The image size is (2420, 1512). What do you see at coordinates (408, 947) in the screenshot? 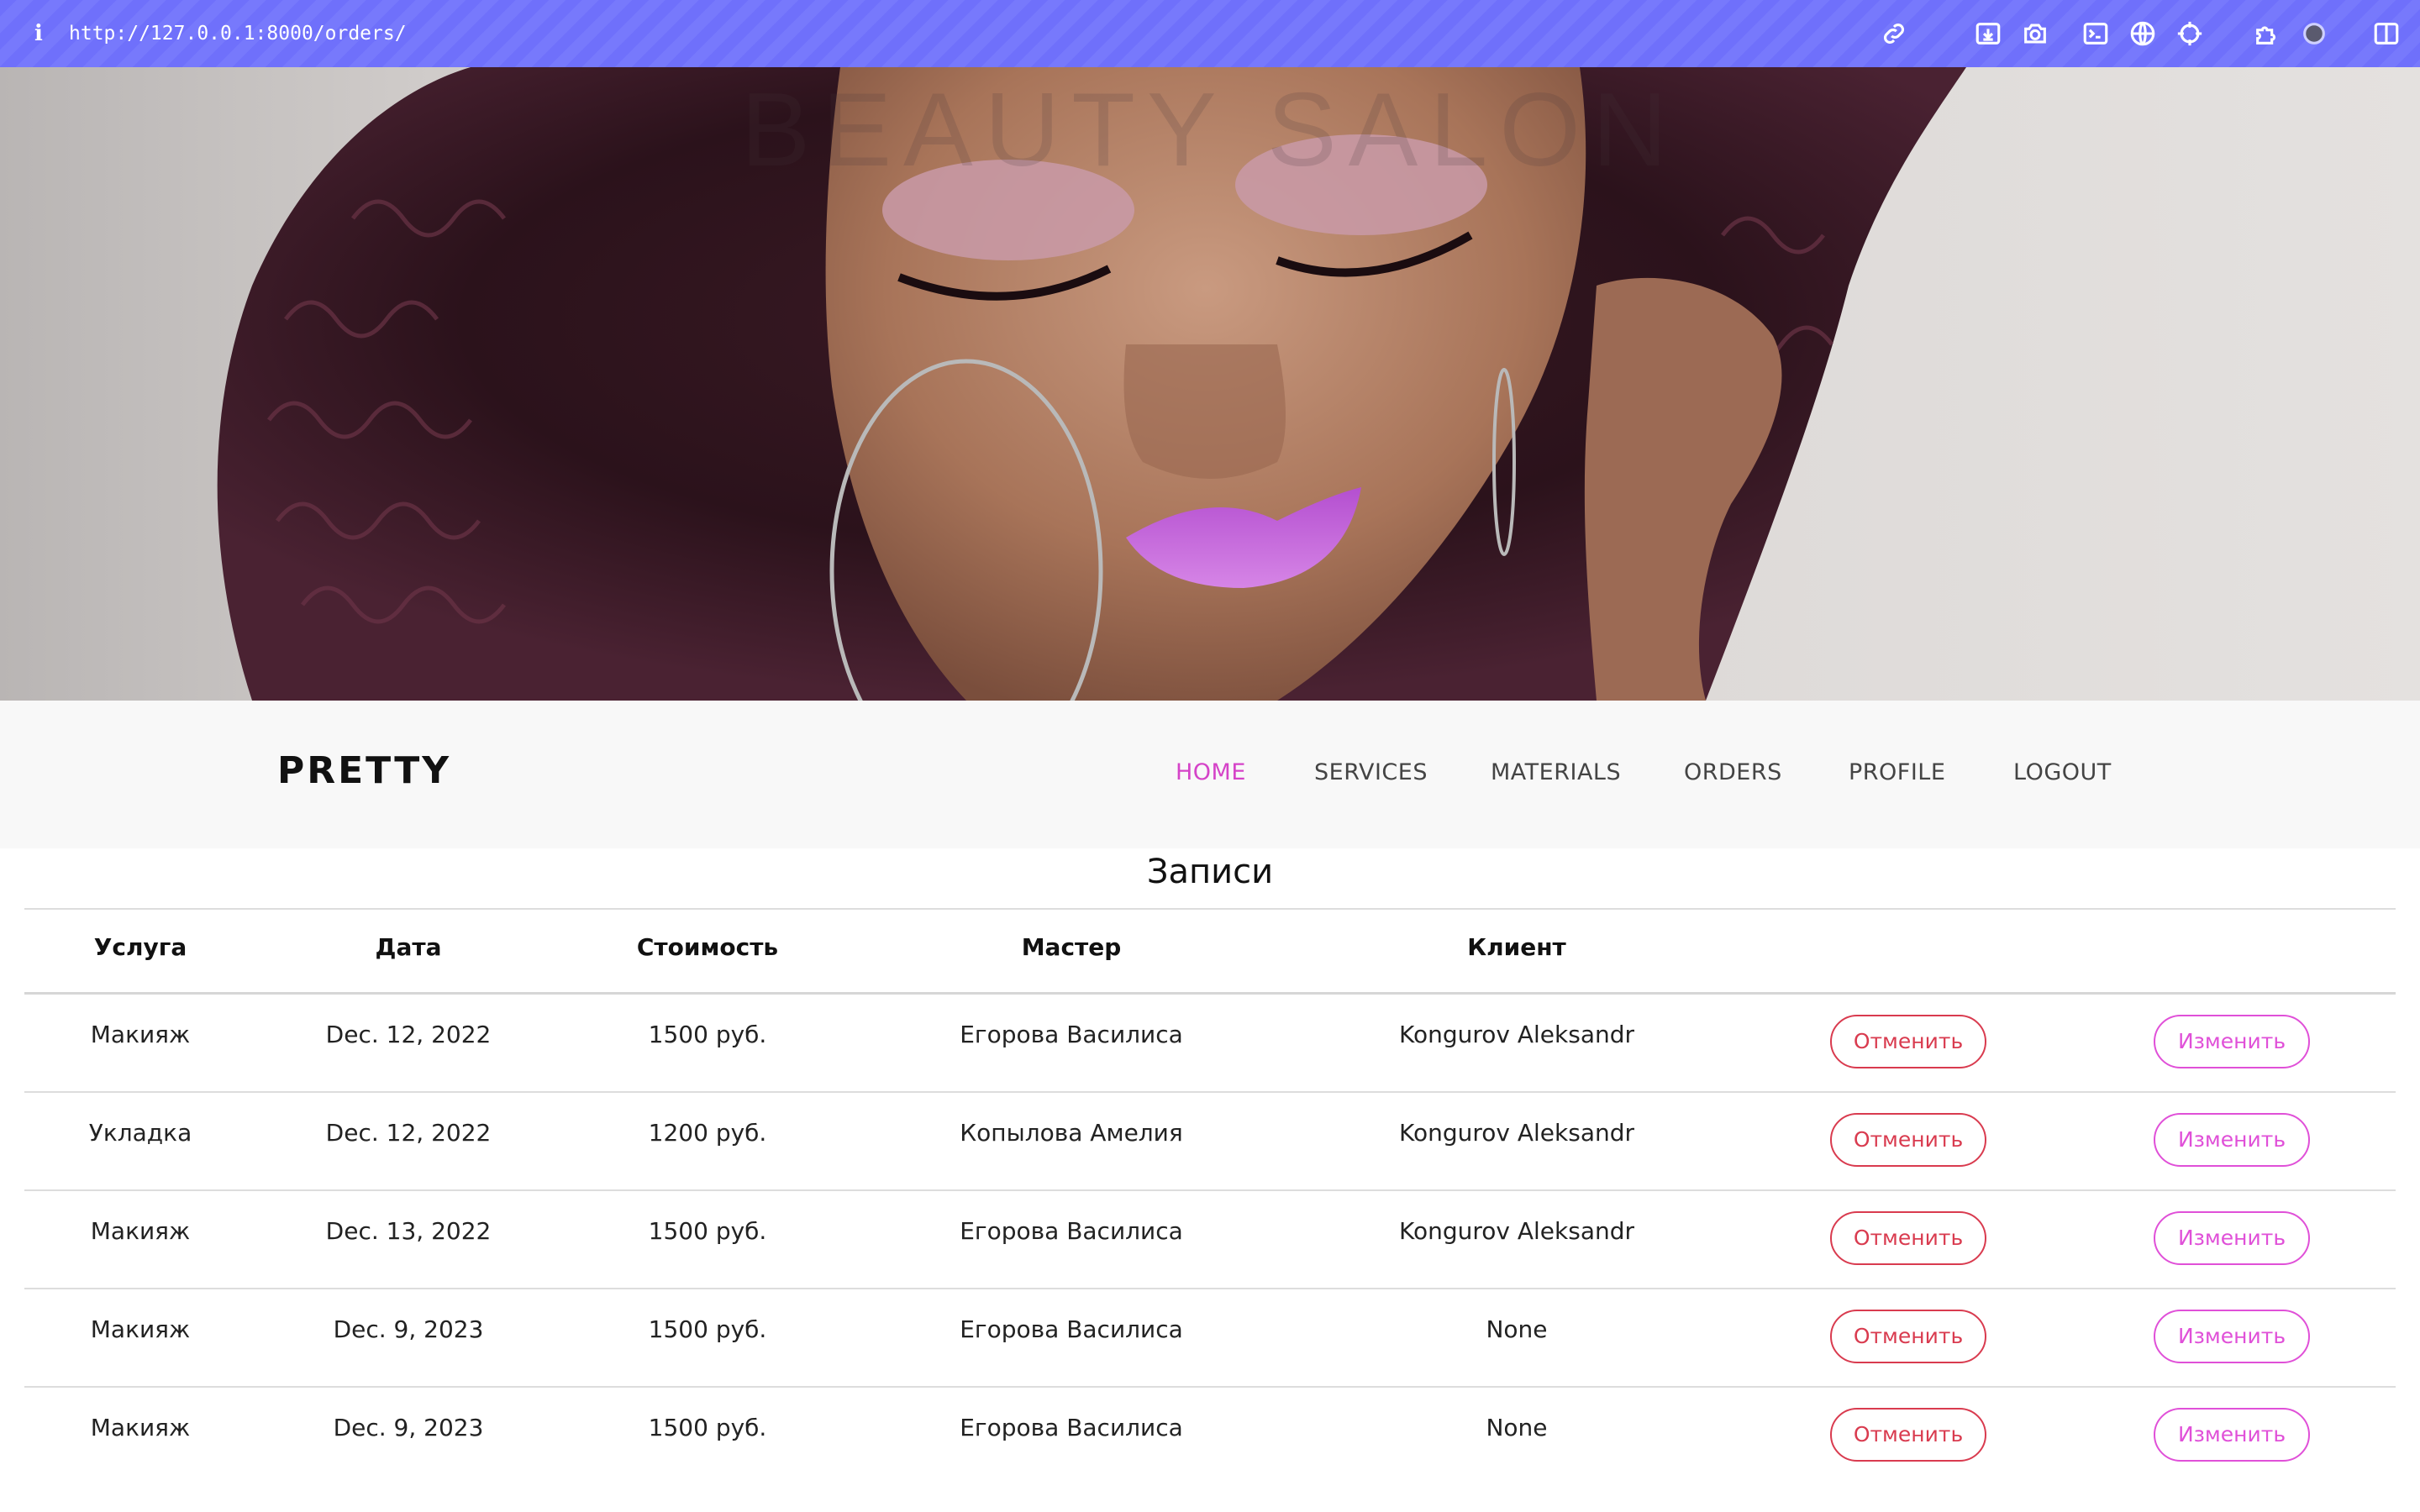
I see `column-header-date: Дата` at bounding box center [408, 947].